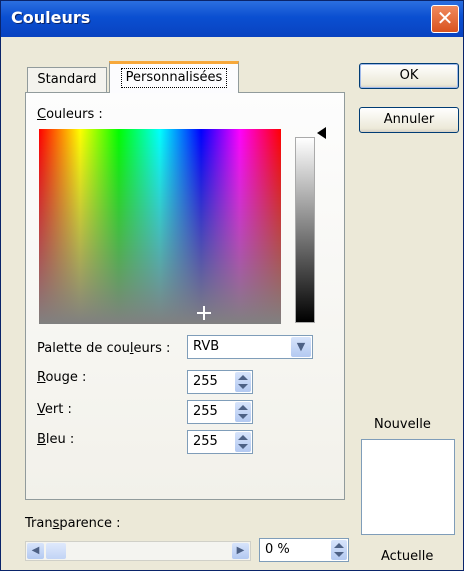 This screenshot has width=464, height=571. Describe the element at coordinates (35, 551) in the screenshot. I see `scroll-left-icon: ◀` at that location.